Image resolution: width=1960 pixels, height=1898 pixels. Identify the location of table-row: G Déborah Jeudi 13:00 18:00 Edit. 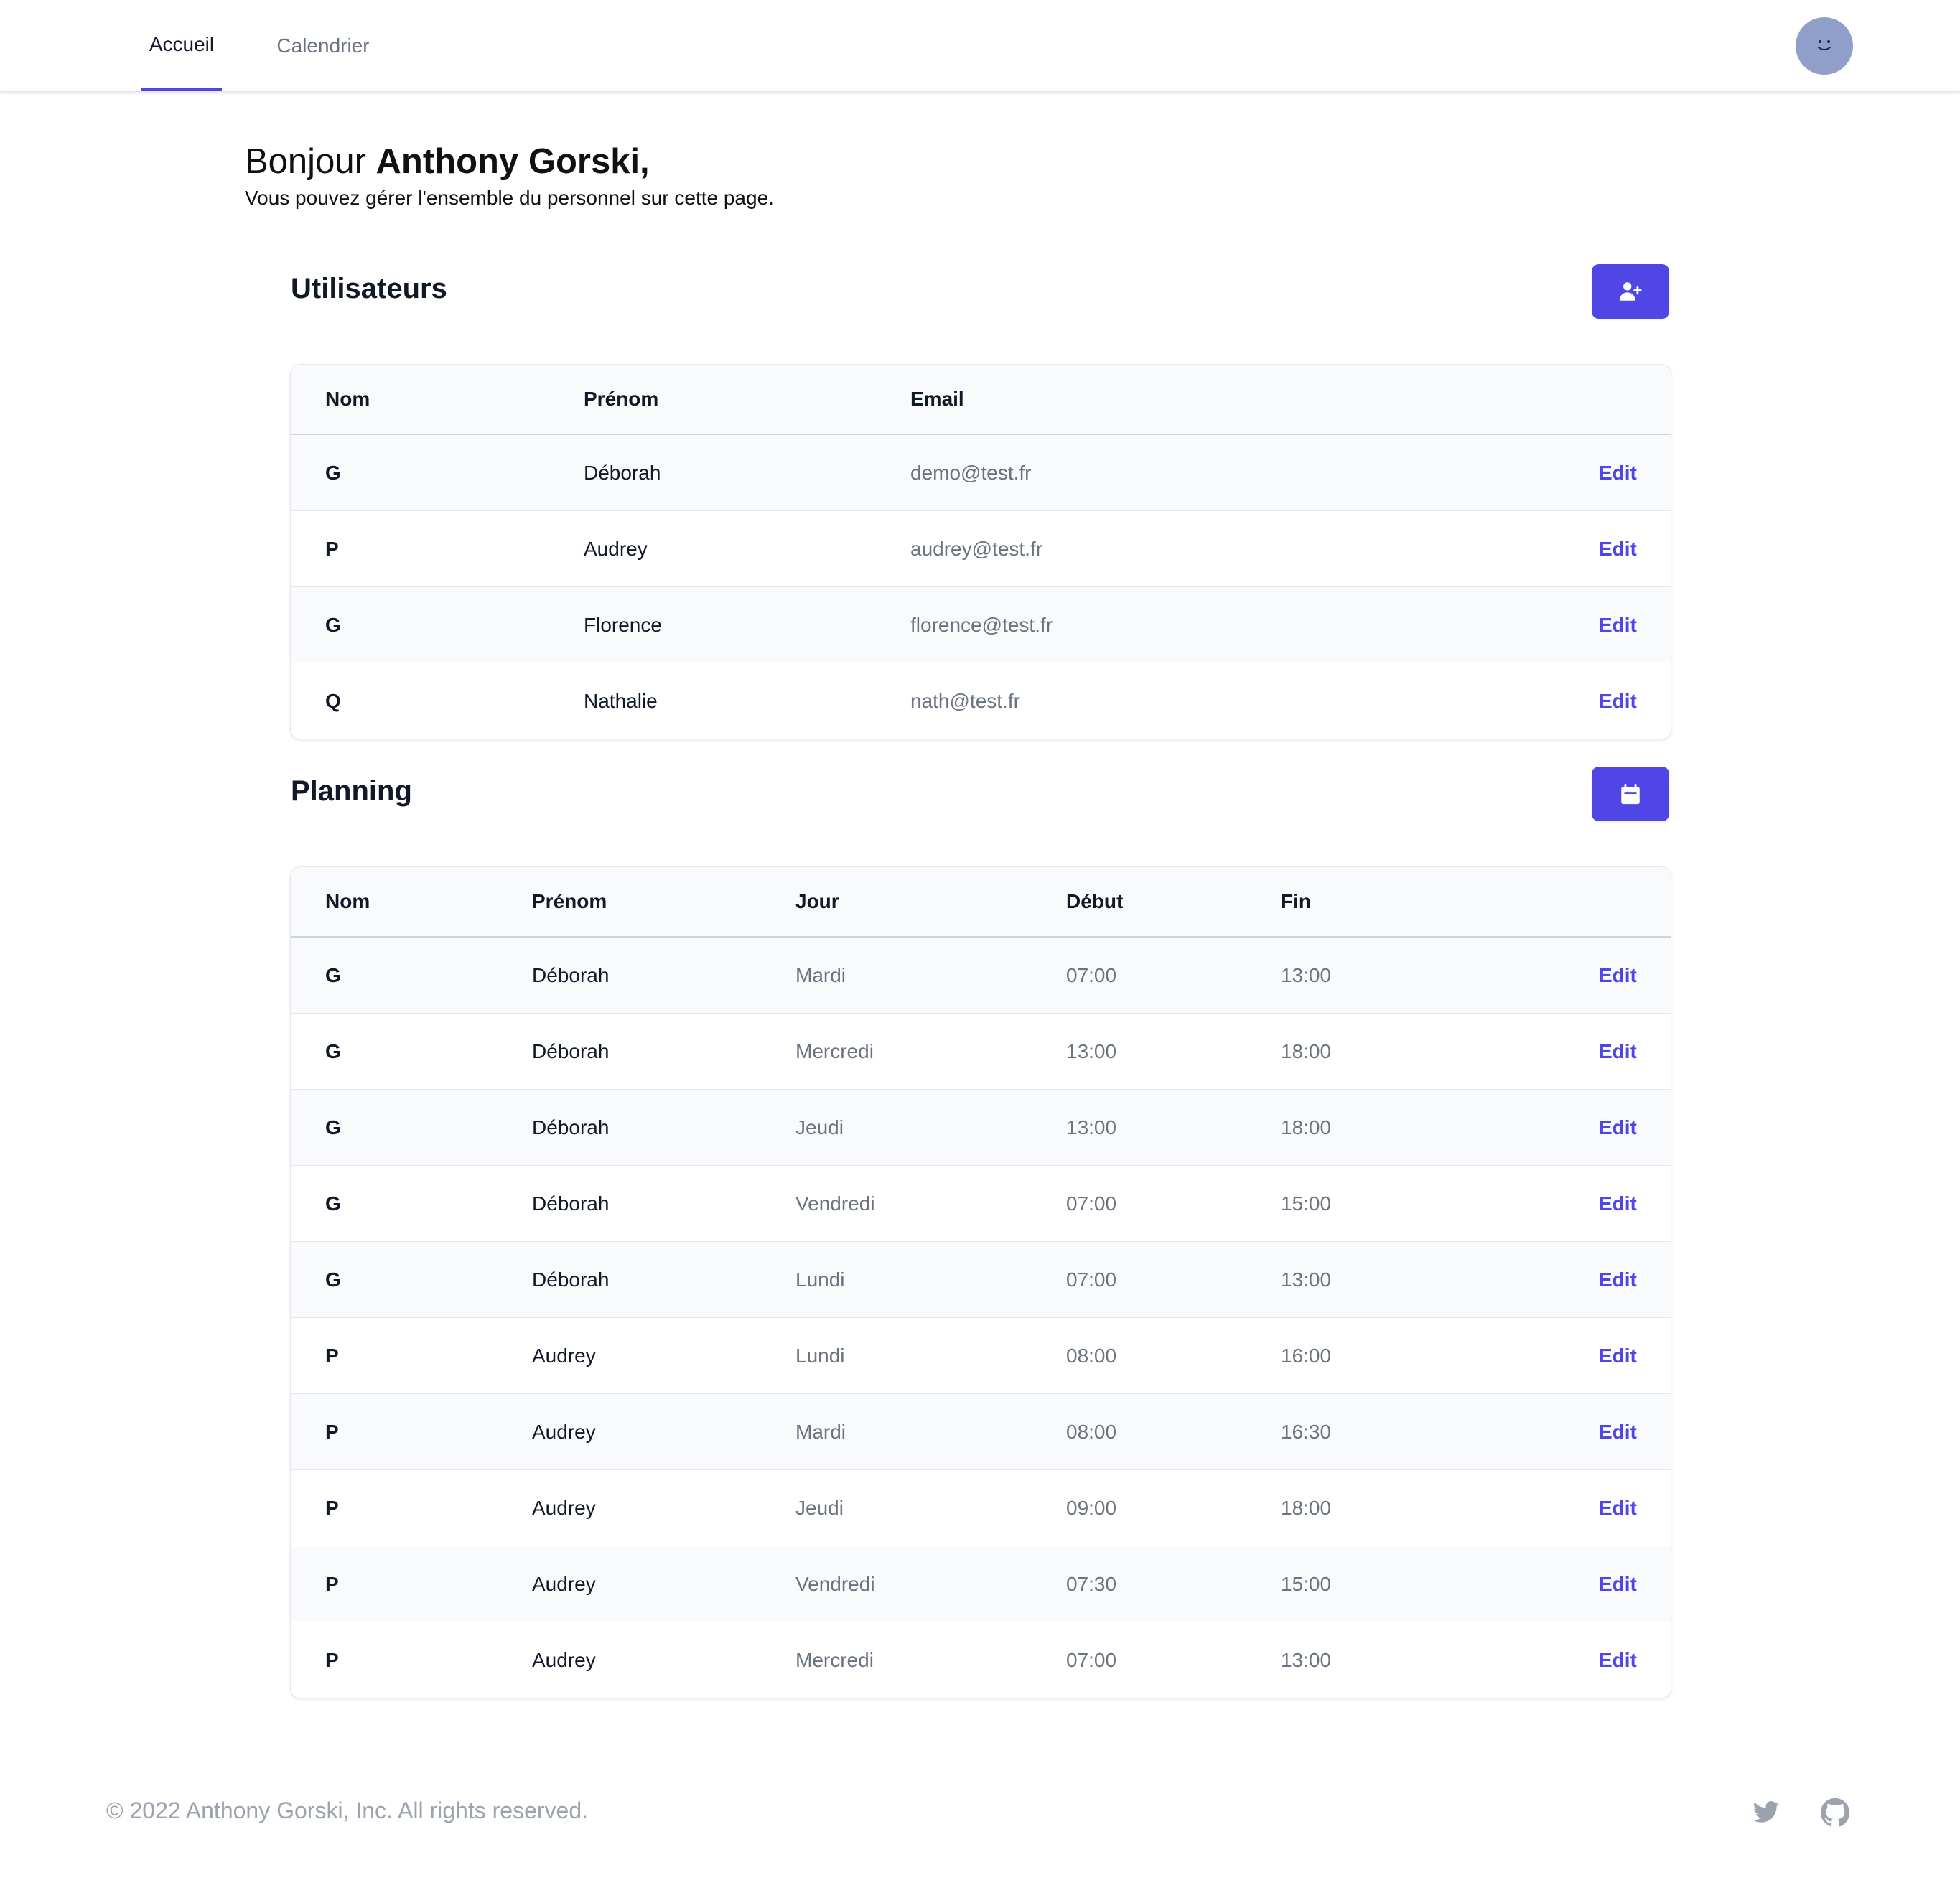
(981, 1128).